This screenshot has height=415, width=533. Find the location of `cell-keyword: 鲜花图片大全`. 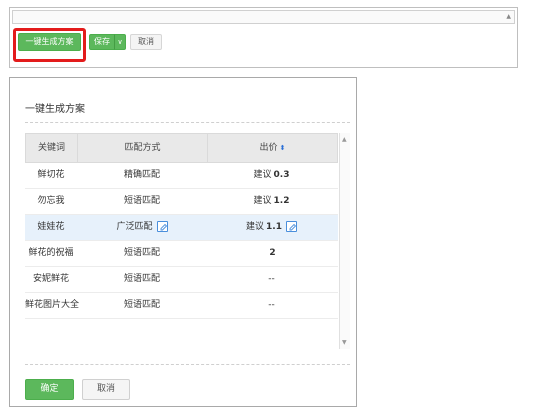

cell-keyword: 鲜花图片大全 is located at coordinates (52, 305).